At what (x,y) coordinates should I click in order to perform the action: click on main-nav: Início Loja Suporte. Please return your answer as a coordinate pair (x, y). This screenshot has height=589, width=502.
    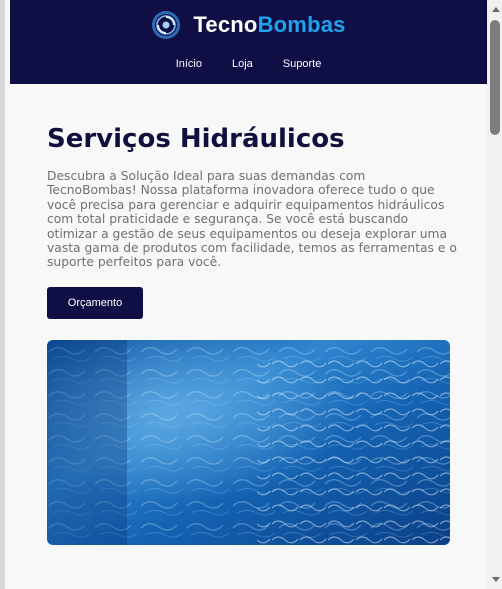
    Looking at the image, I should click on (248, 65).